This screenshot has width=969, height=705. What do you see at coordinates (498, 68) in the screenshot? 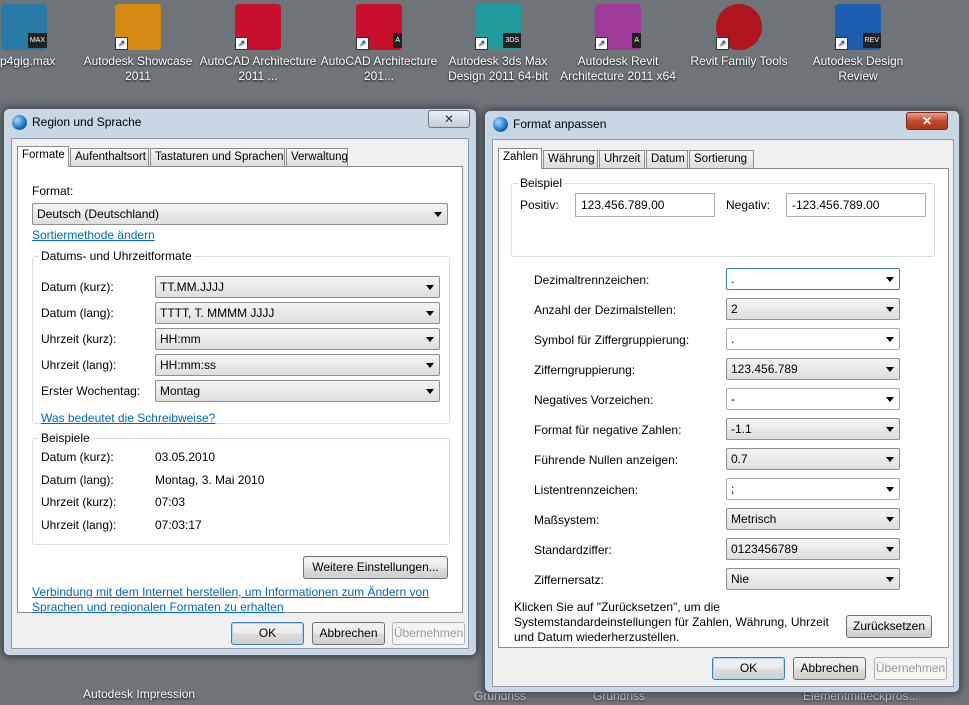
I see `desktop-icon-label: Autodesk 3ds Max Design 2011 64-bit` at bounding box center [498, 68].